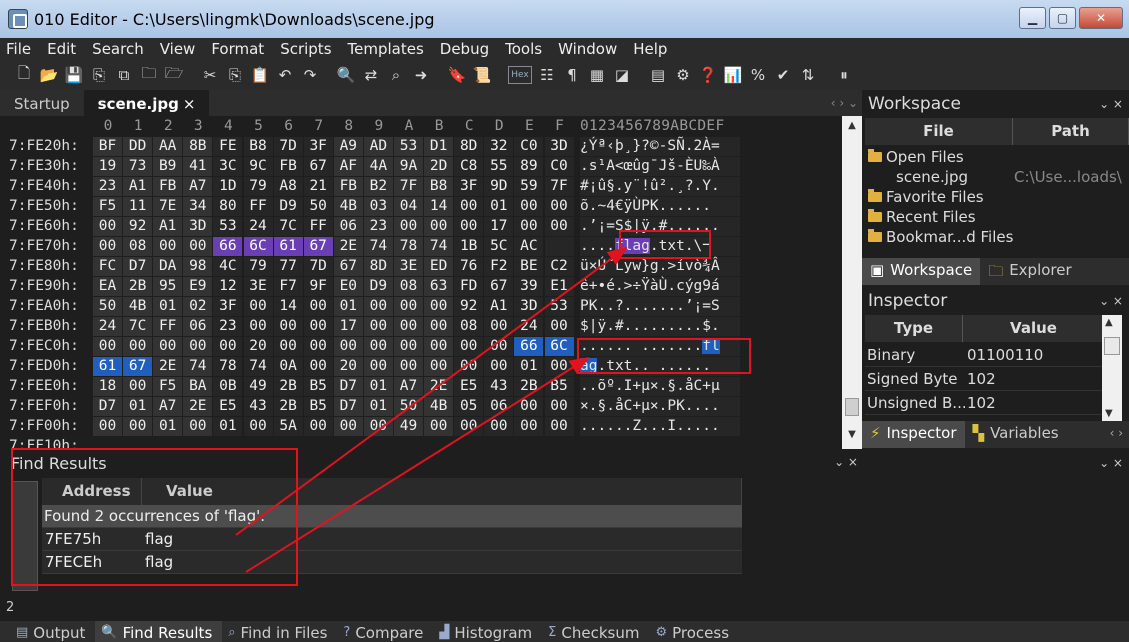 The height and width of the screenshot is (642, 1129). I want to click on scroll-up-icon: ▲, so click(1109, 322).